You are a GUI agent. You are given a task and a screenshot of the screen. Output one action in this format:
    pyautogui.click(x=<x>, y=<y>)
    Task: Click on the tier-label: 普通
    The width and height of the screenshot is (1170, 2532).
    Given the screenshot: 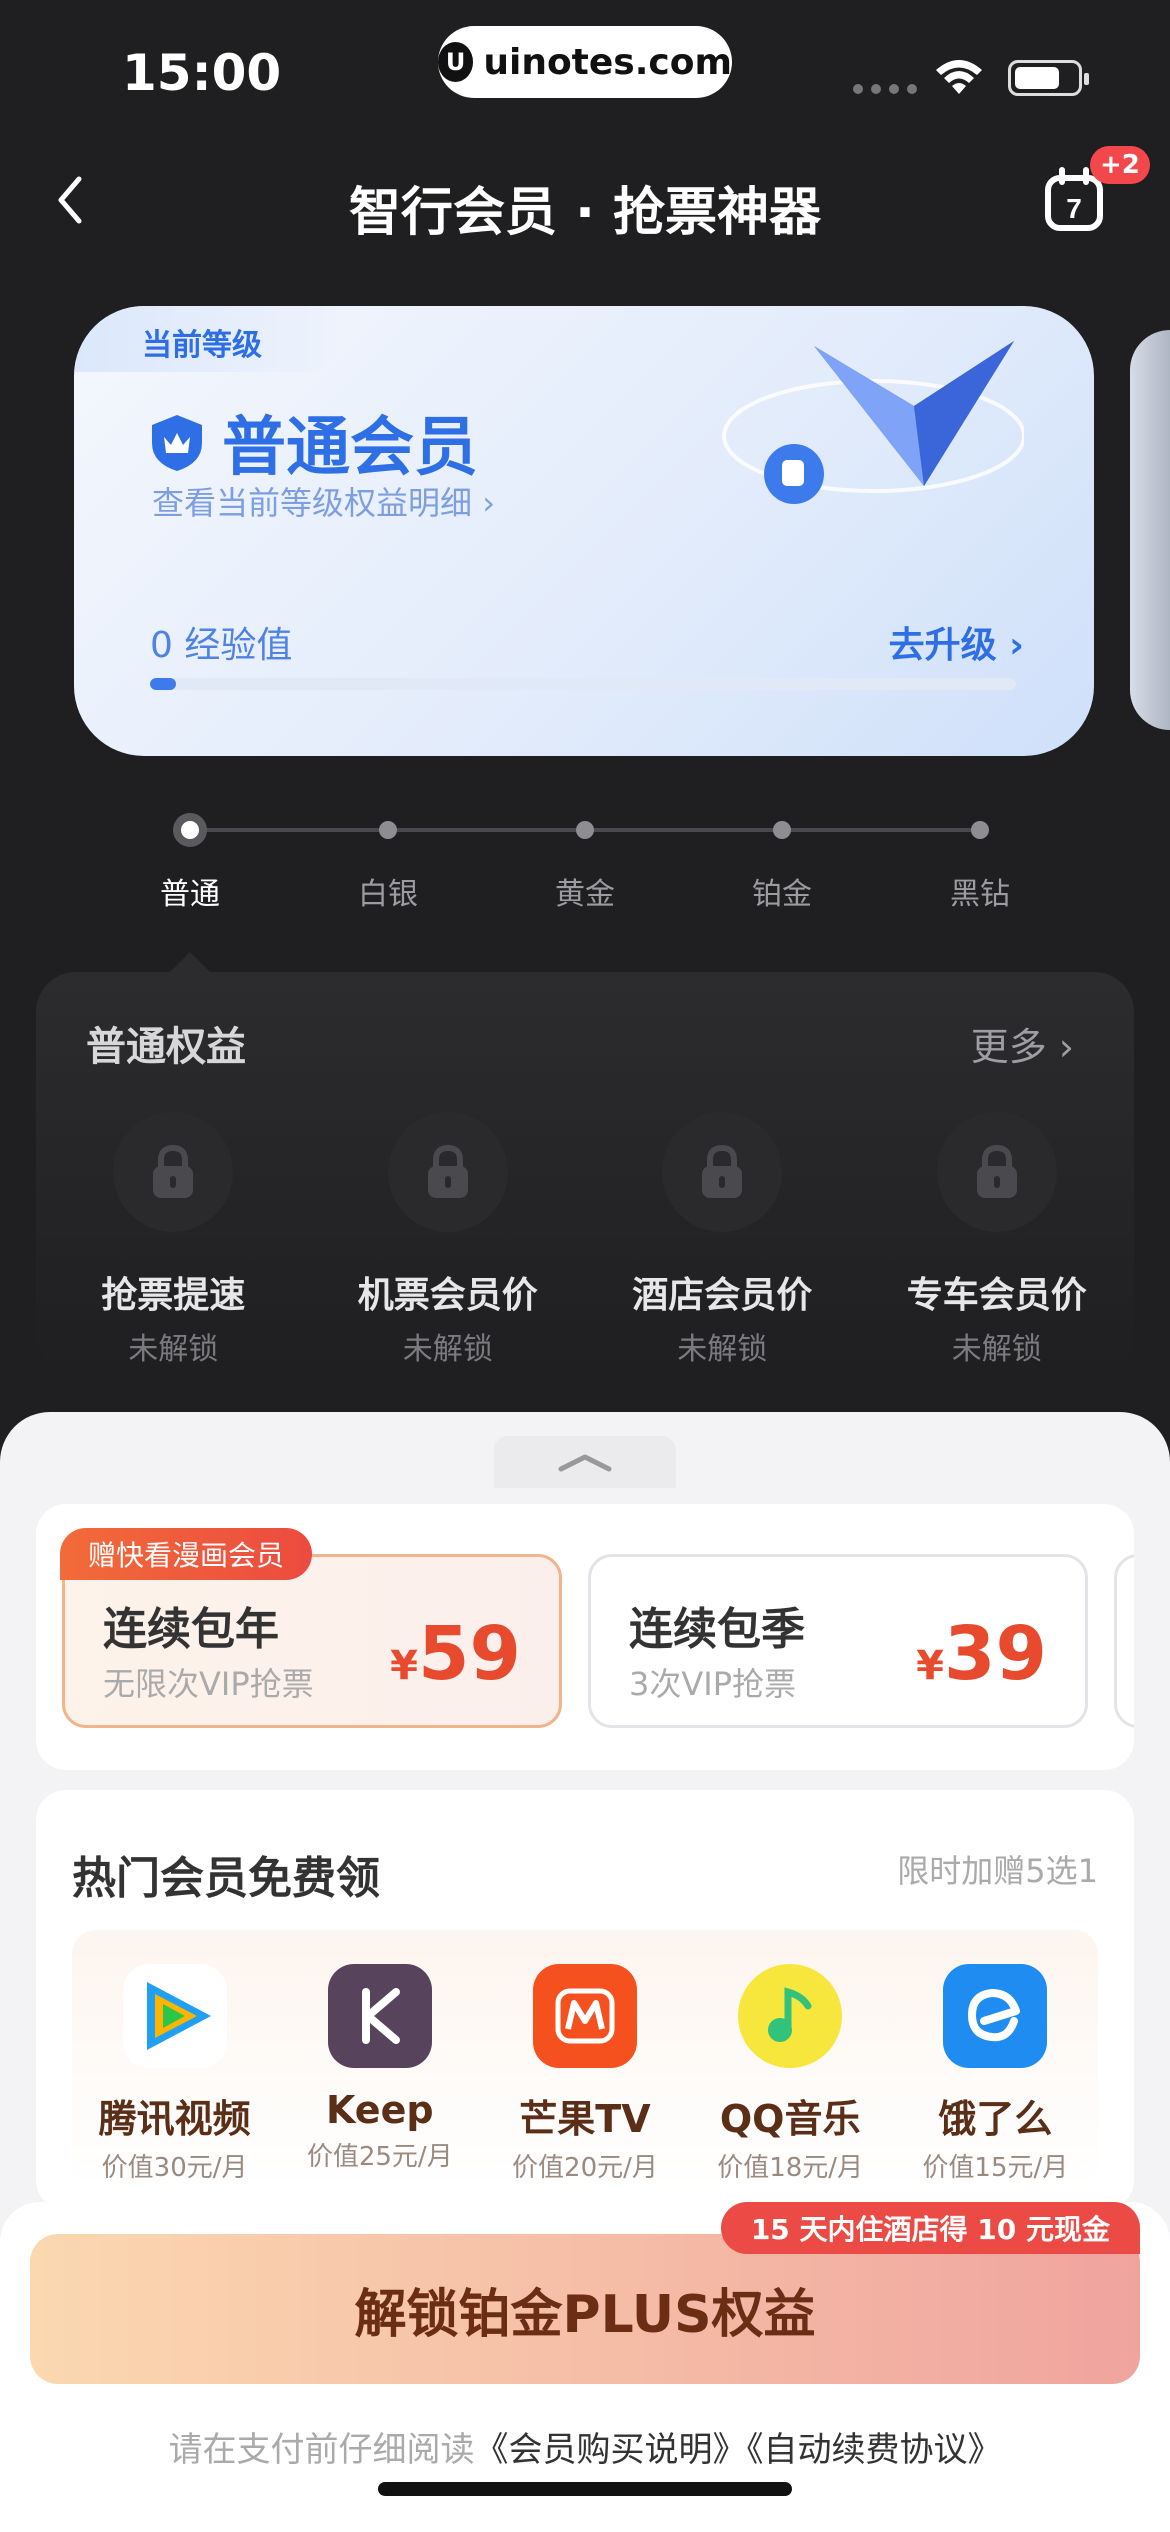 What is the action you would take?
    pyautogui.click(x=190, y=894)
    